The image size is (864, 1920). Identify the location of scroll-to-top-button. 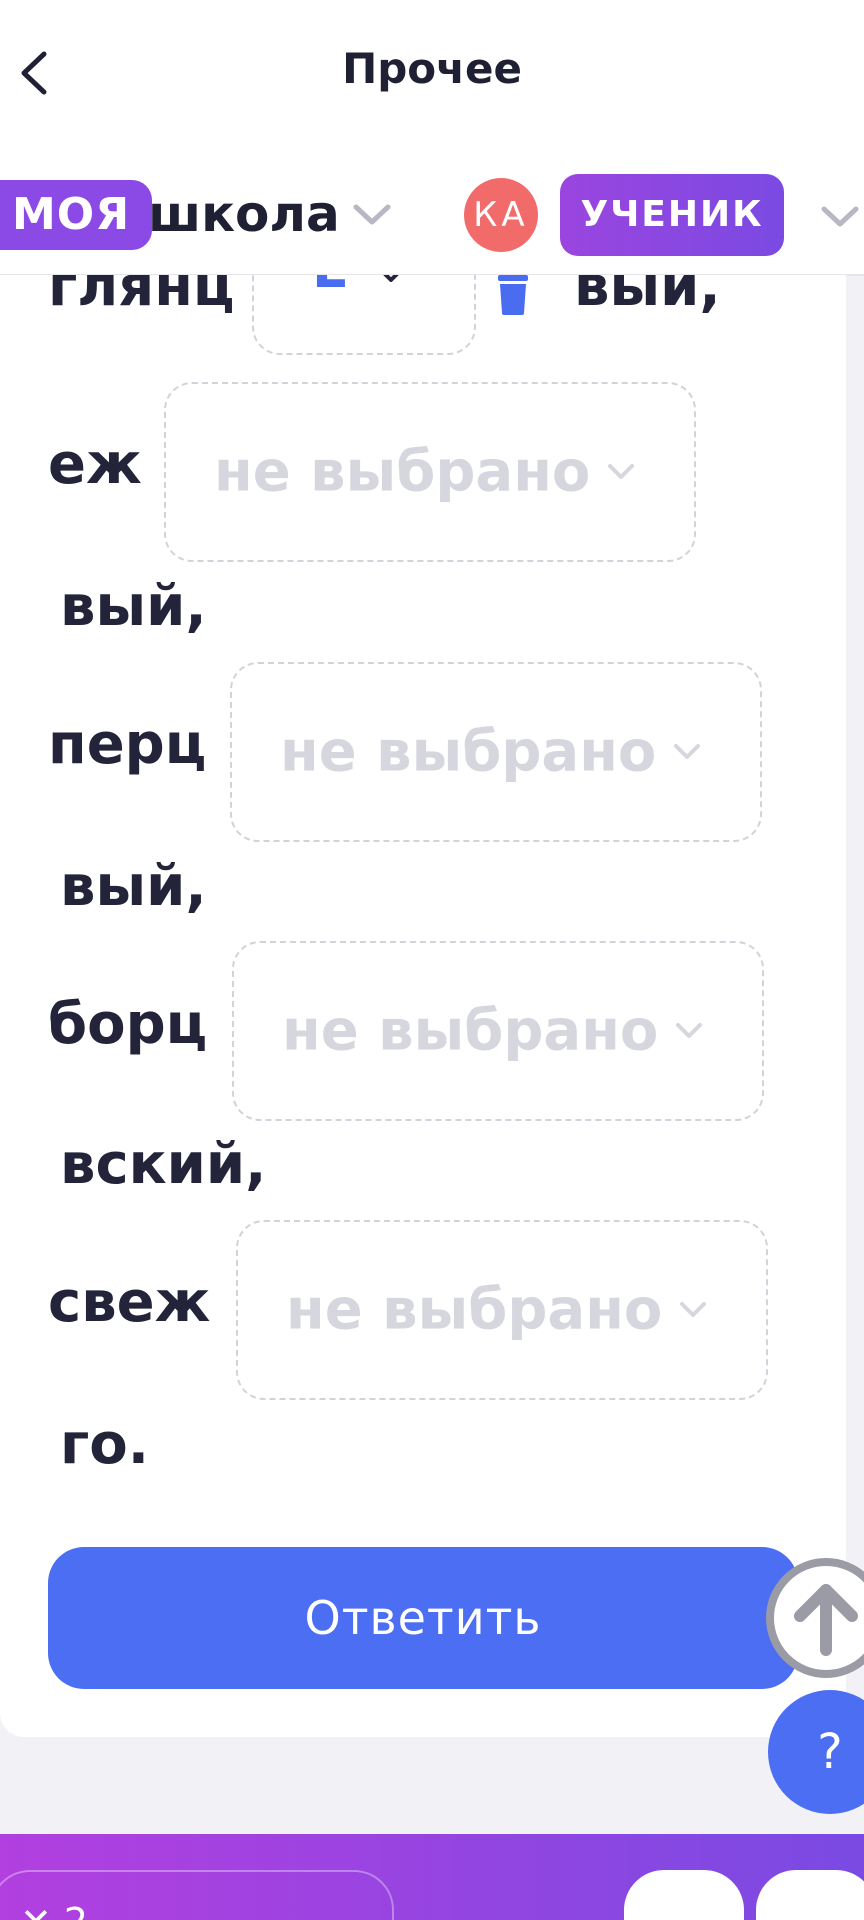
(815, 1618).